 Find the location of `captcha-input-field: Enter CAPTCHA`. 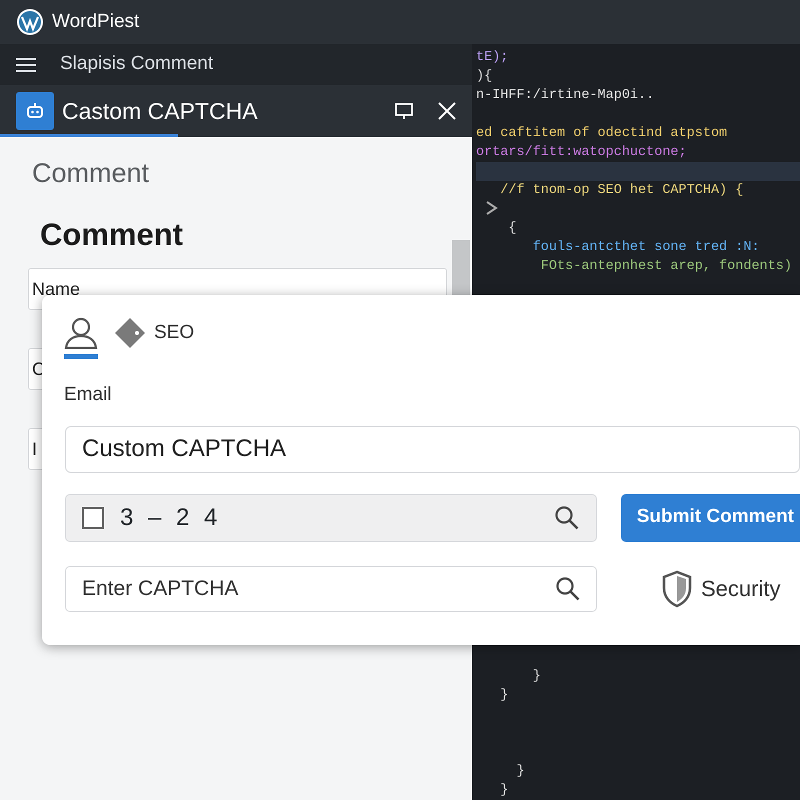

captcha-input-field: Enter CAPTCHA is located at coordinates (331, 589).